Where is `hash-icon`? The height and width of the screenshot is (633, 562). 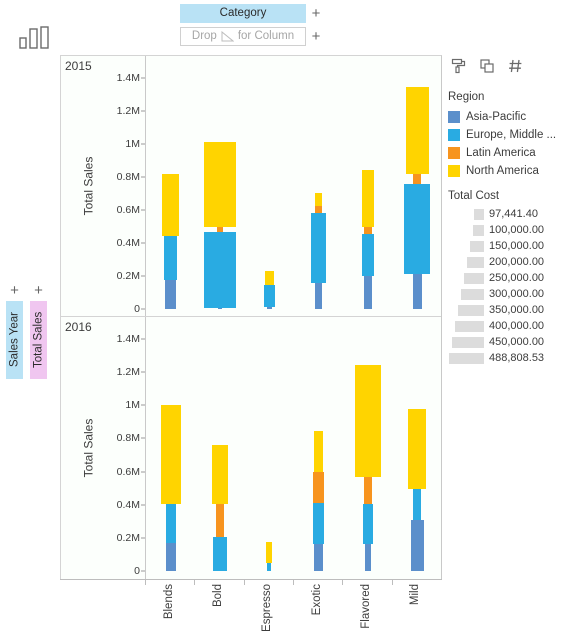 hash-icon is located at coordinates (516, 66).